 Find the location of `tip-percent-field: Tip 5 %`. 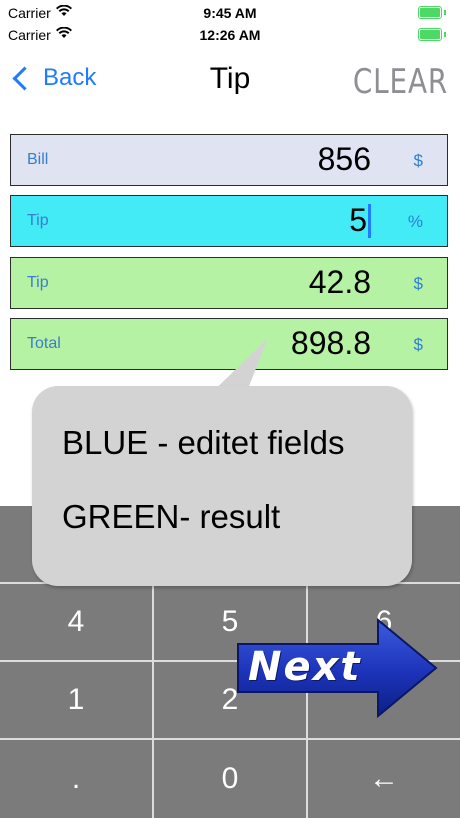

tip-percent-field: Tip 5 % is located at coordinates (229, 221).